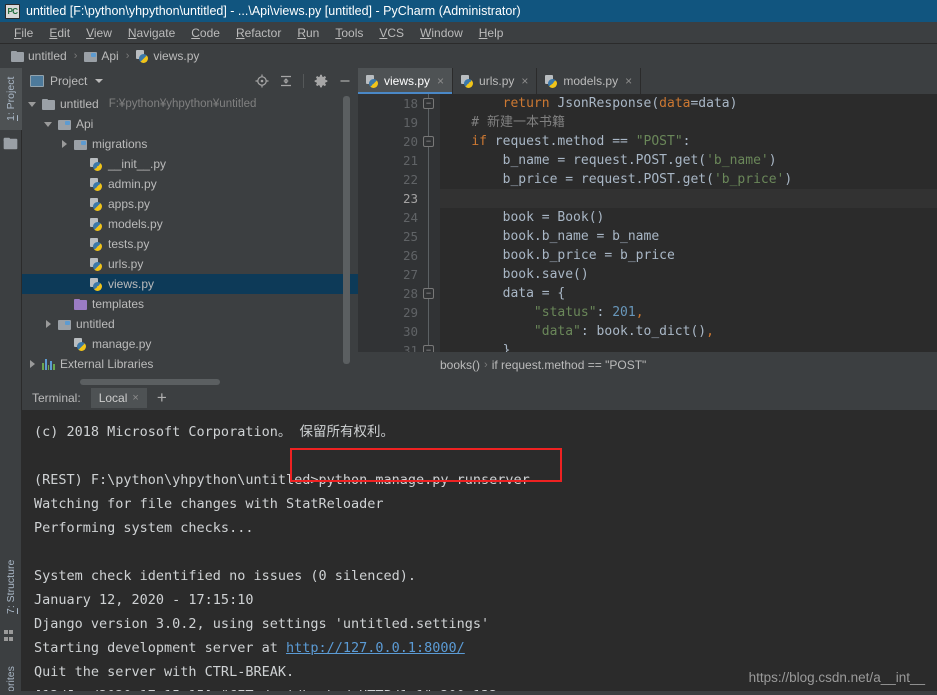  I want to click on line-number: 23, so click(410, 198).